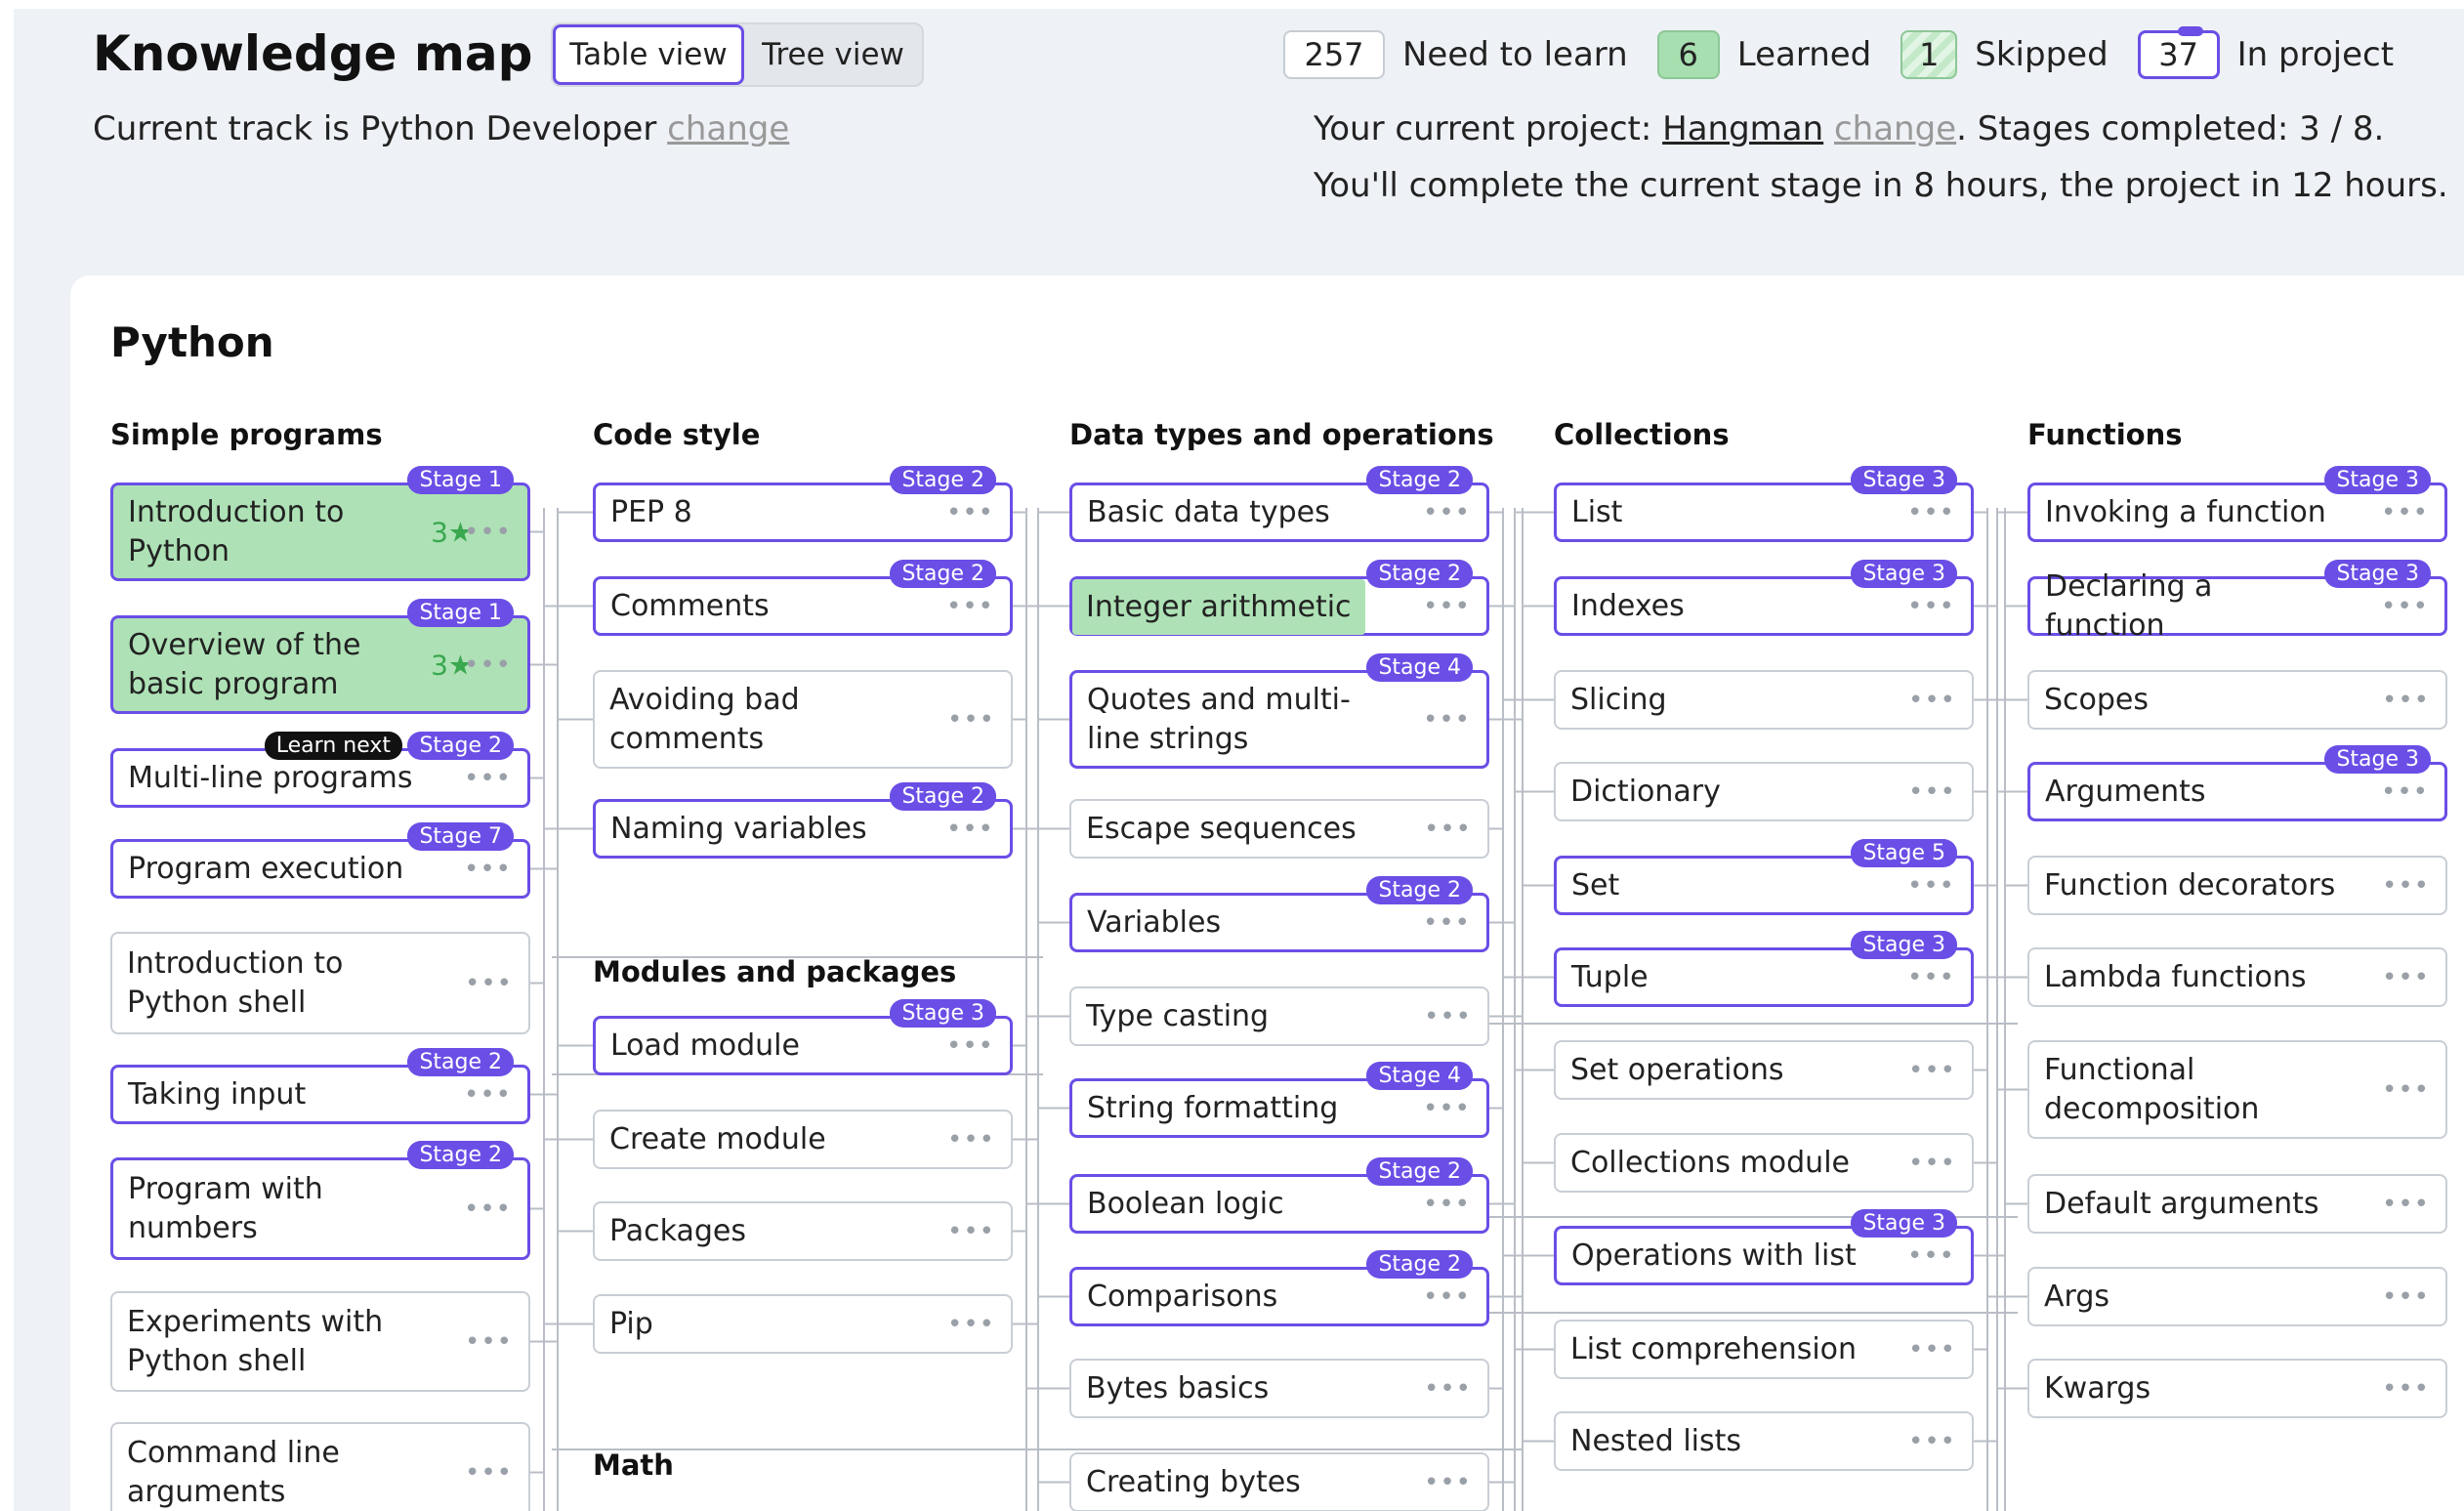 The height and width of the screenshot is (1511, 2464). Describe the element at coordinates (1764, 969) in the screenshot. I see `topic-card: Tuple ••• Stage 3` at that location.